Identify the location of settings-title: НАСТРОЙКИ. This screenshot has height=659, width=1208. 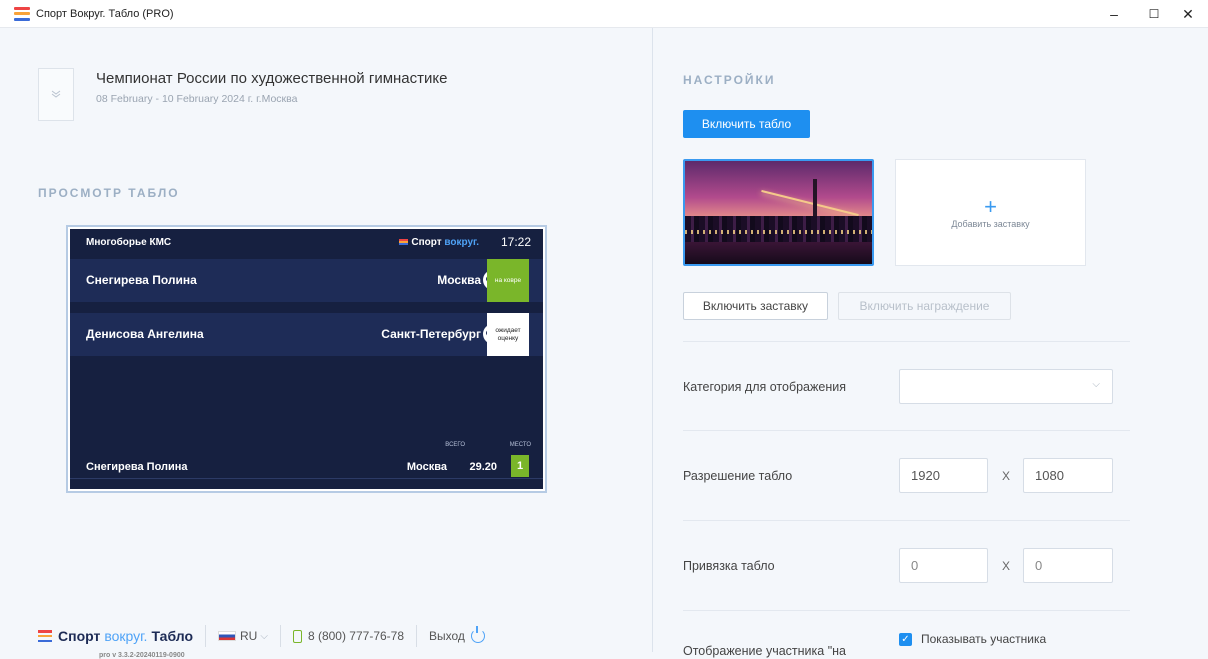
(729, 80).